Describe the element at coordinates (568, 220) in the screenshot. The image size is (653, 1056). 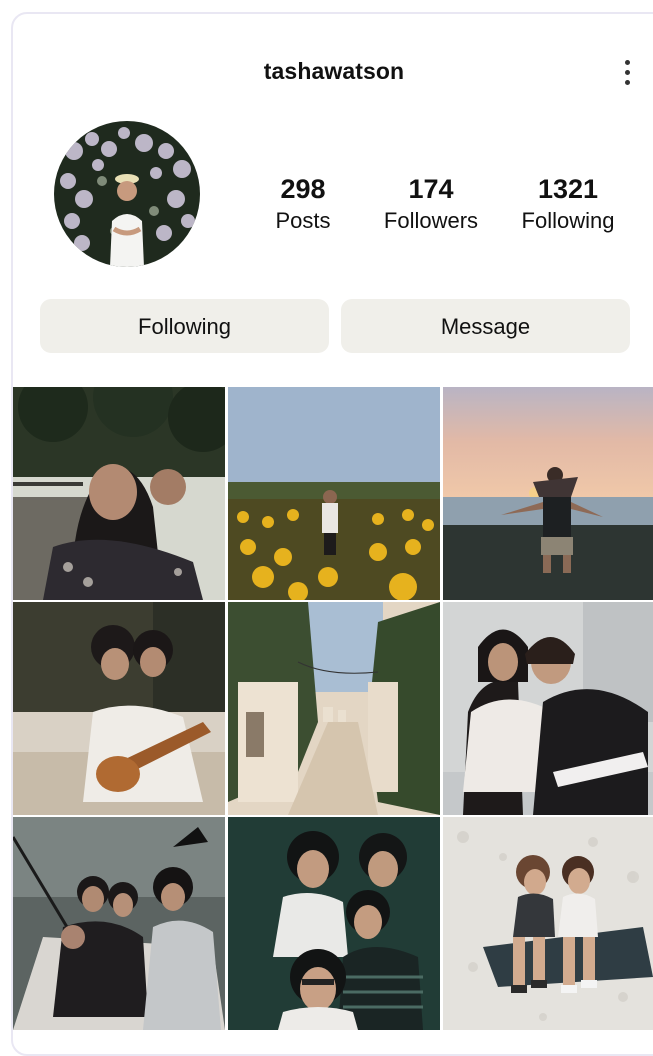
I see `stat-following-label: Following` at that location.